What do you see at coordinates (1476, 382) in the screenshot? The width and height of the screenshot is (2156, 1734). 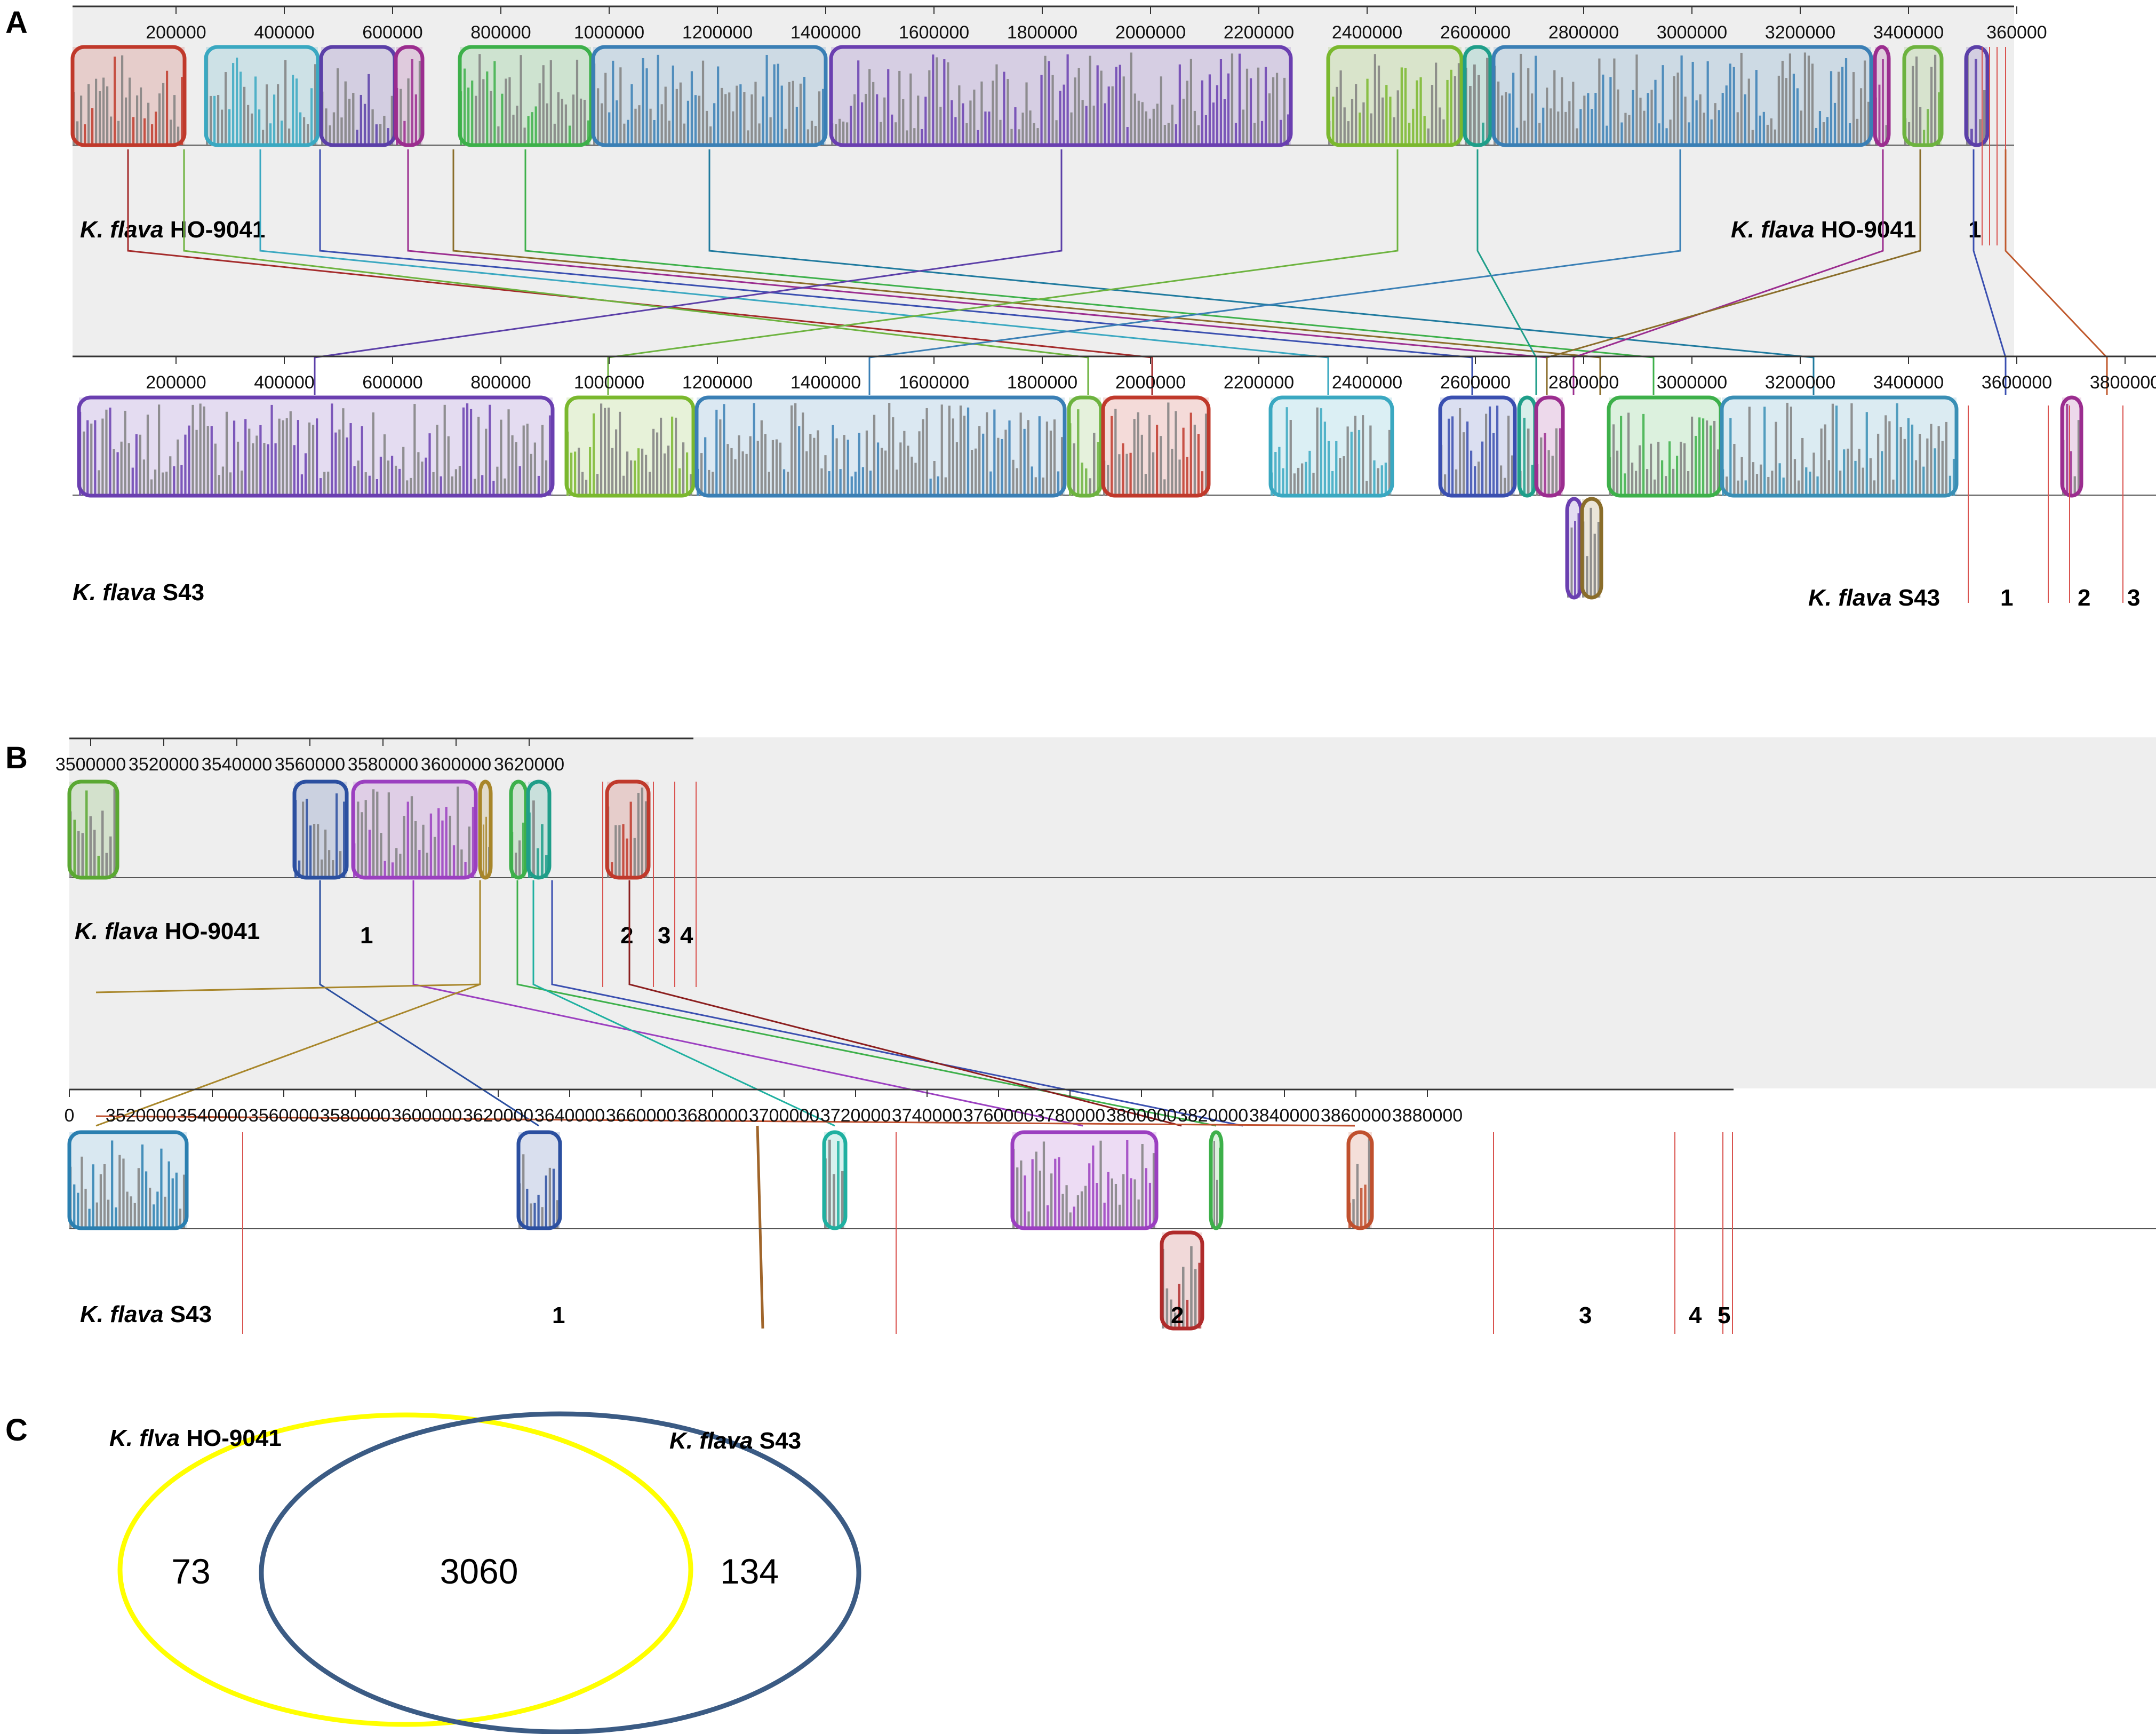 I see `ruler-tick-label: 2600000` at bounding box center [1476, 382].